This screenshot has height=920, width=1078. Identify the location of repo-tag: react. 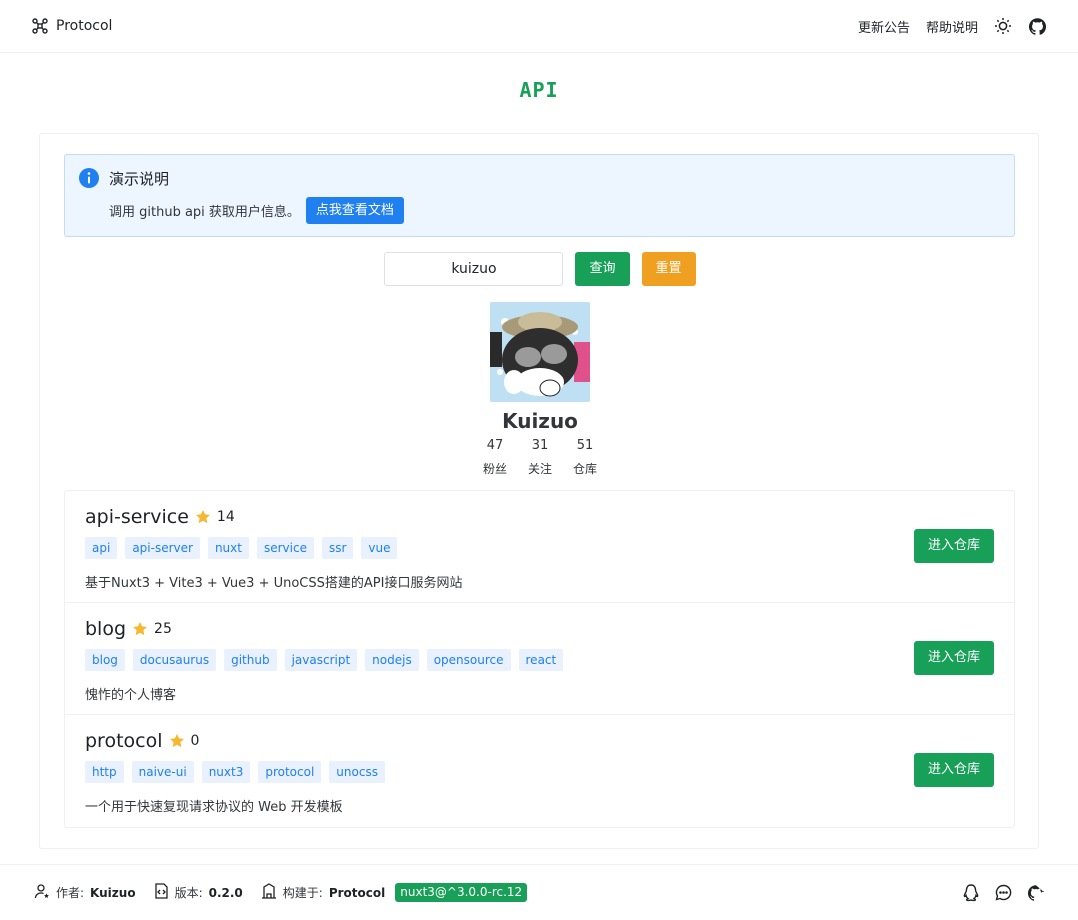
(541, 660).